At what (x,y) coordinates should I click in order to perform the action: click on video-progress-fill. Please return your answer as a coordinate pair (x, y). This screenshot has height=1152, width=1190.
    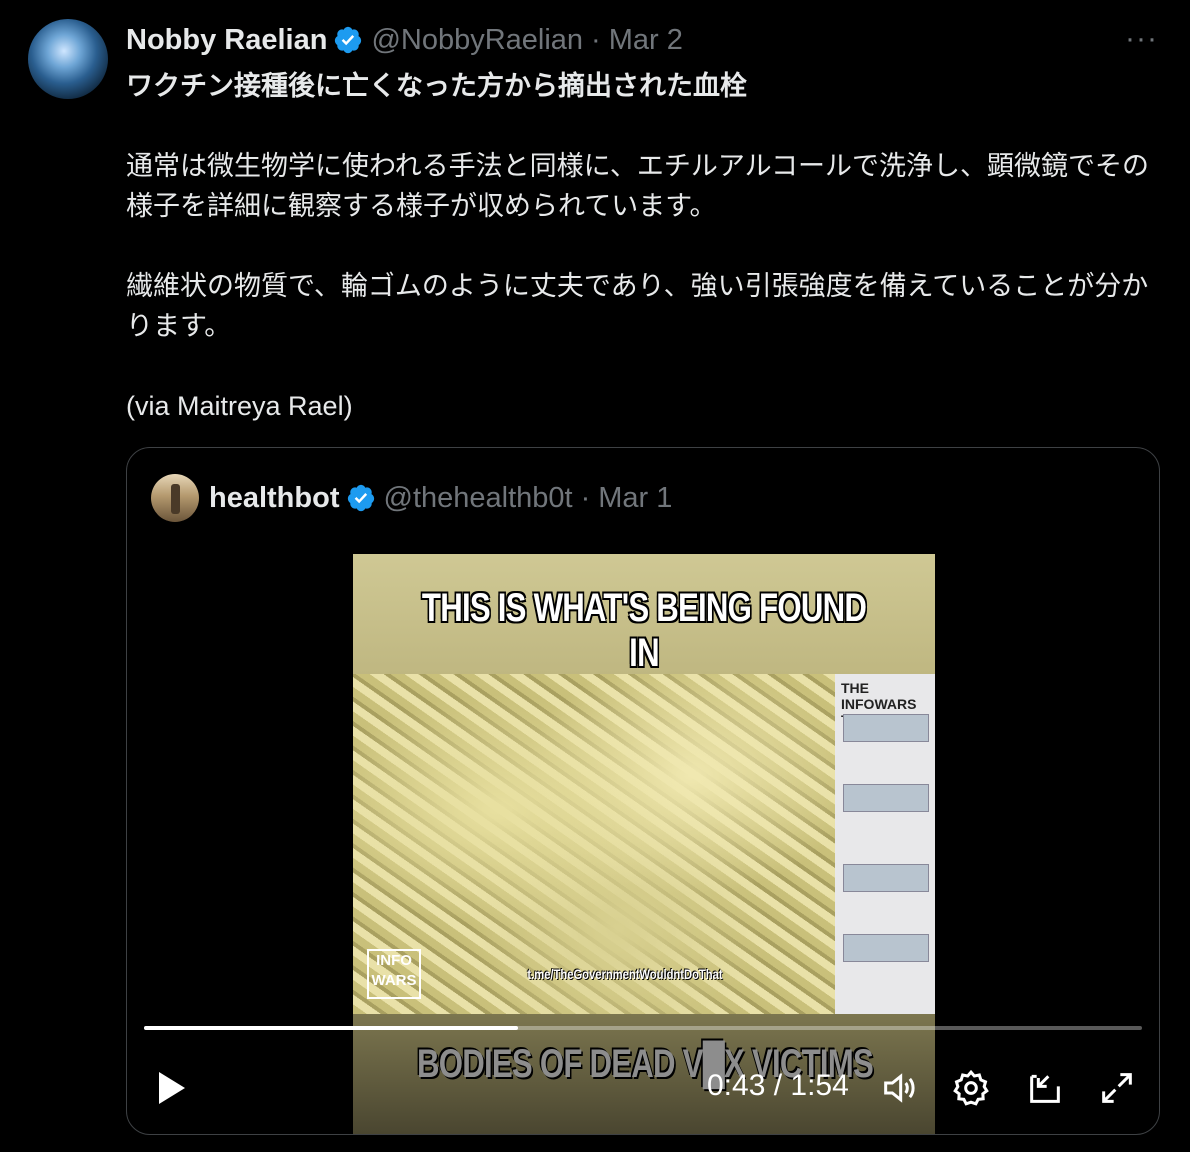
    Looking at the image, I should click on (331, 1028).